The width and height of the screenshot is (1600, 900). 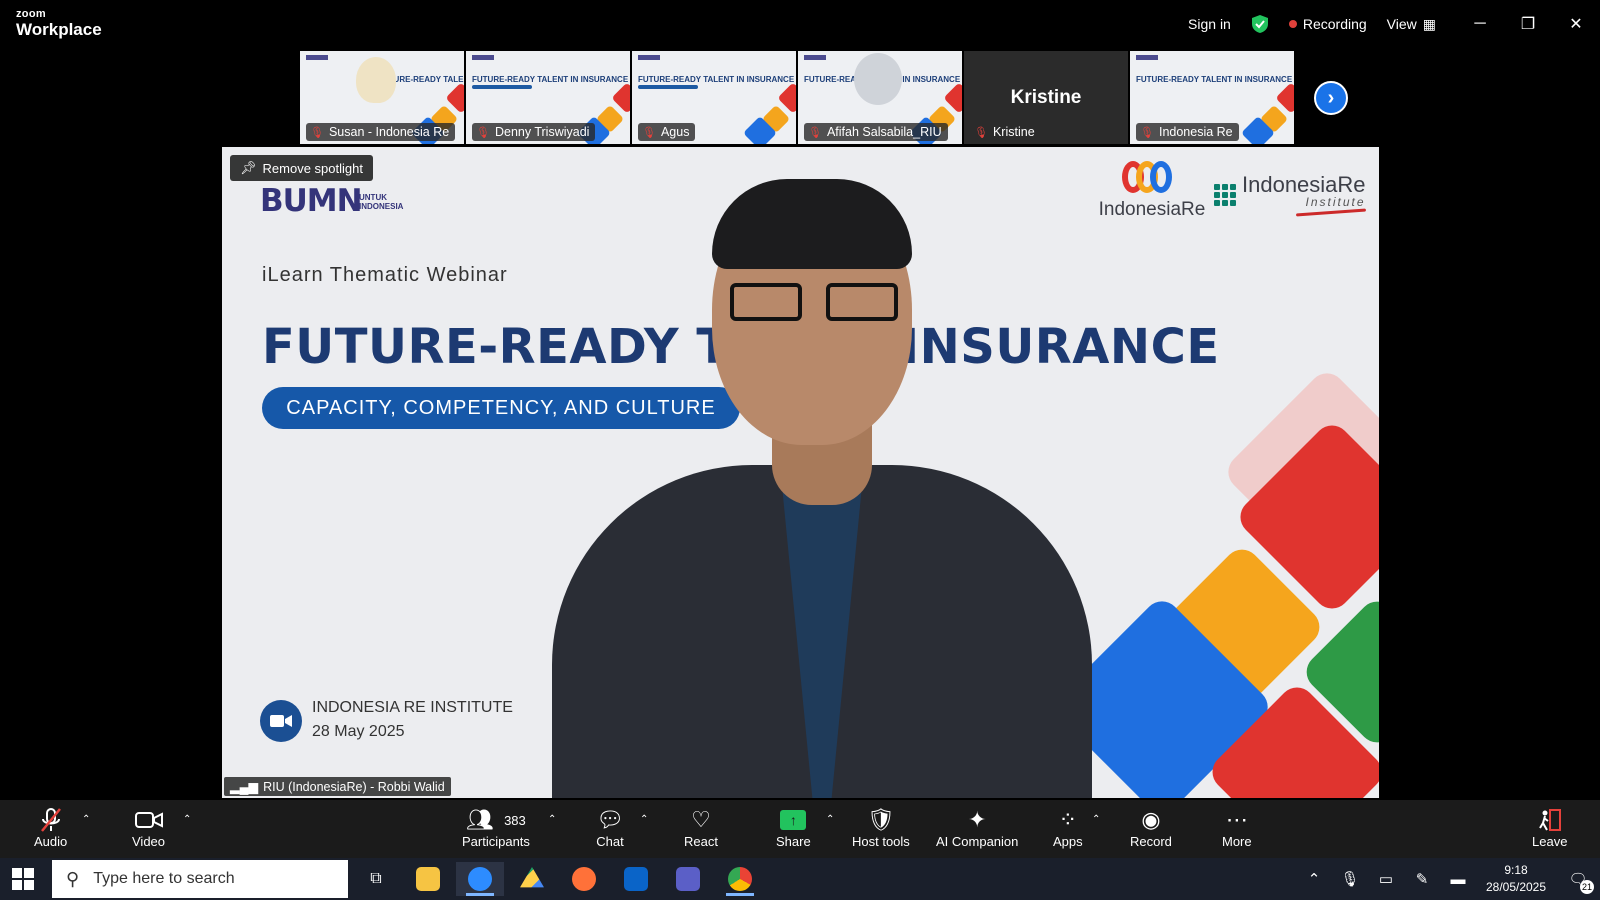 What do you see at coordinates (740, 879) in the screenshot?
I see `chrome-icon` at bounding box center [740, 879].